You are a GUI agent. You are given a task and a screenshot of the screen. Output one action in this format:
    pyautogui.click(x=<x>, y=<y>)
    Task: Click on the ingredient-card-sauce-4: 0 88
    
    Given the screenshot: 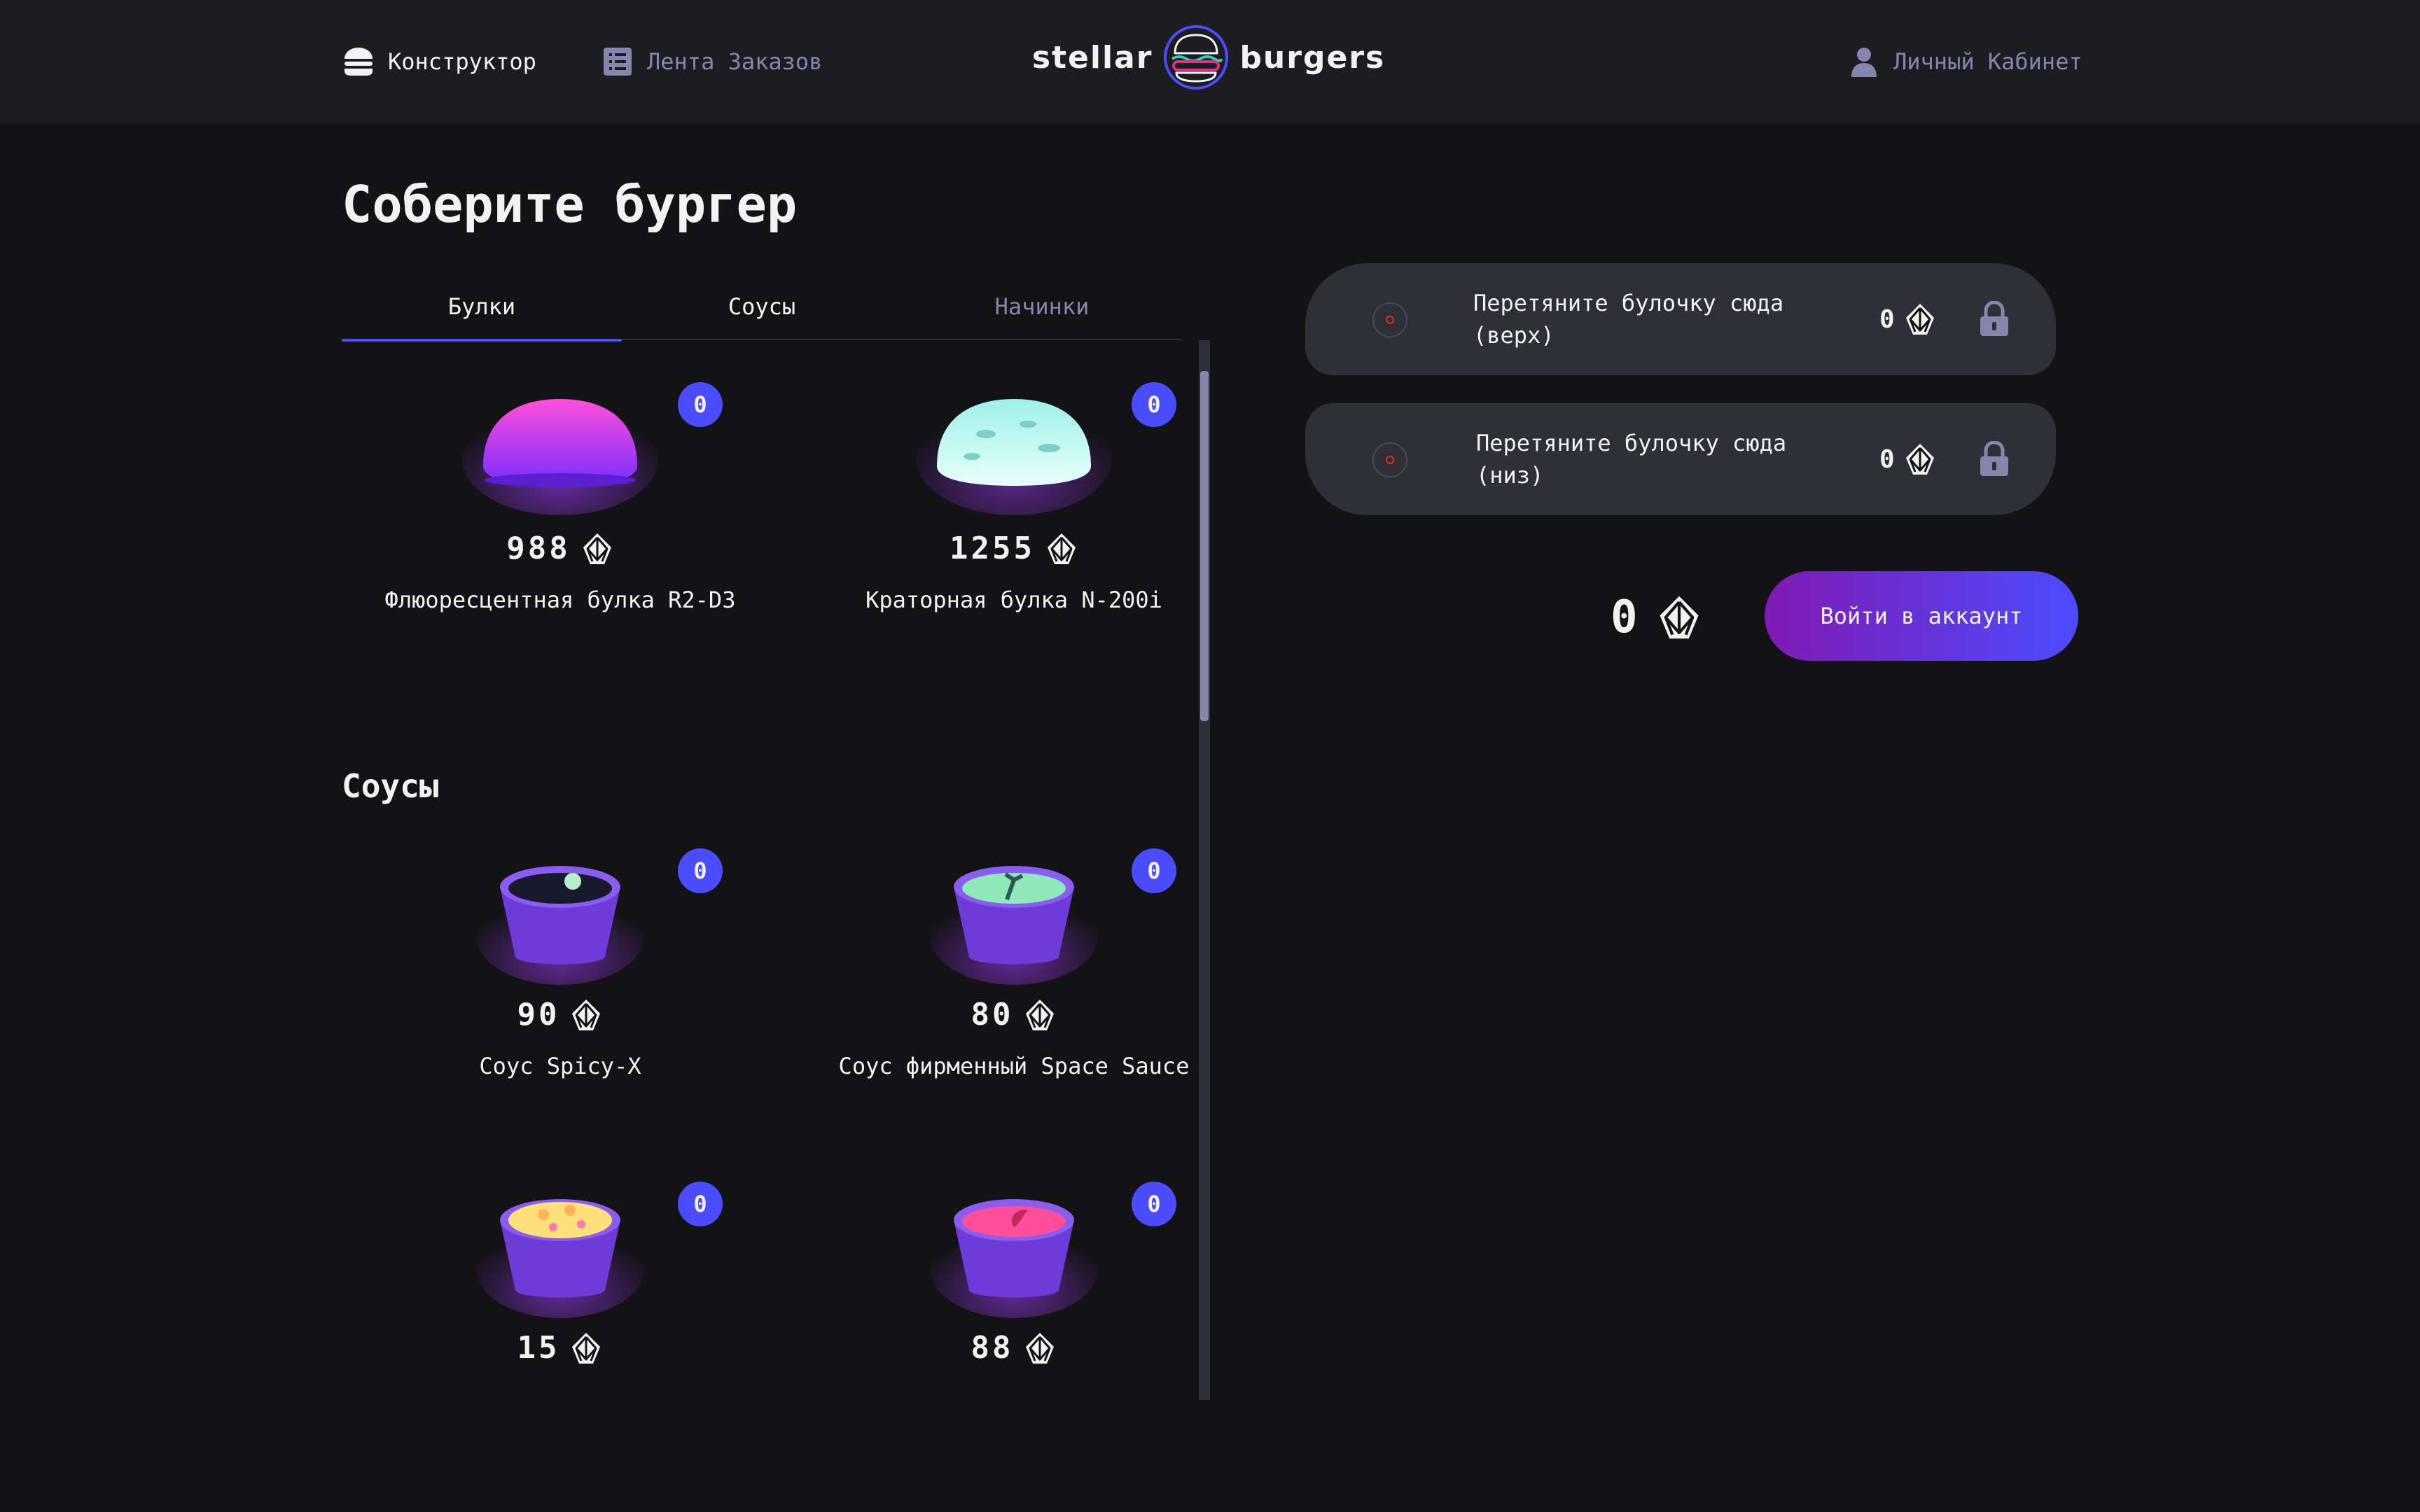 What is the action you would take?
    pyautogui.click(x=1006, y=1284)
    